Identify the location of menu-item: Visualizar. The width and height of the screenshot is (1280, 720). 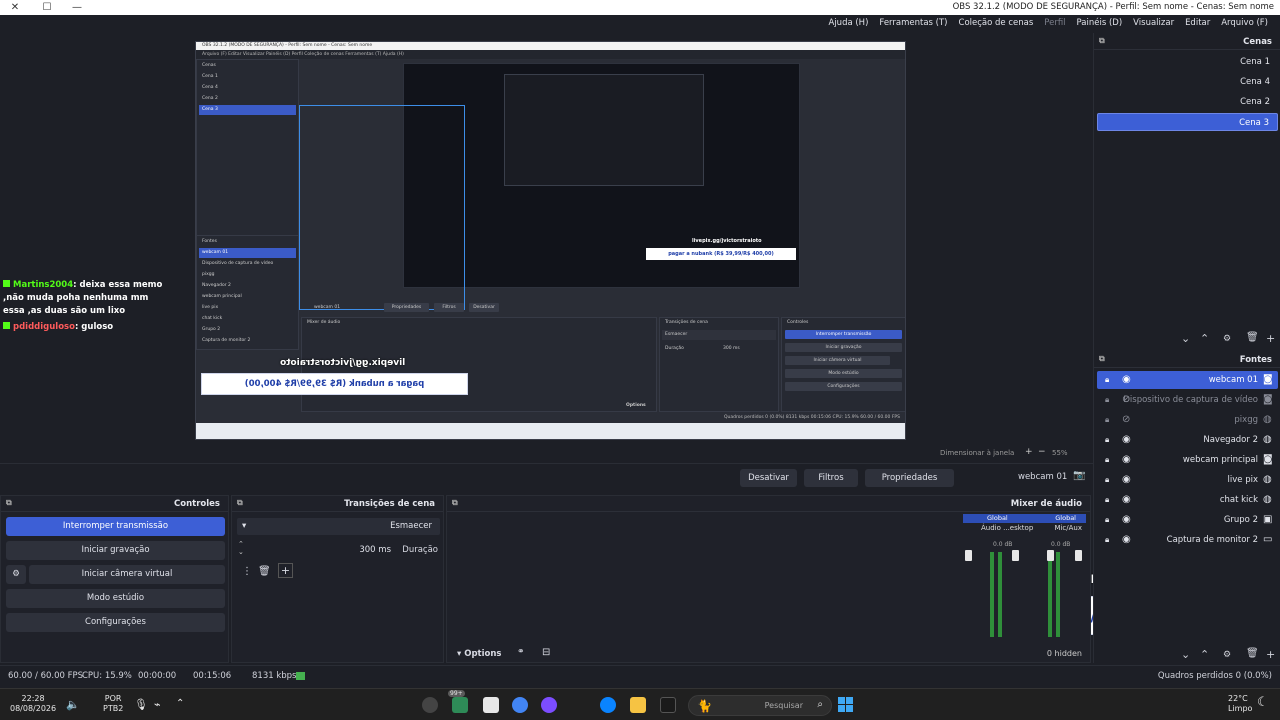
(1153, 23).